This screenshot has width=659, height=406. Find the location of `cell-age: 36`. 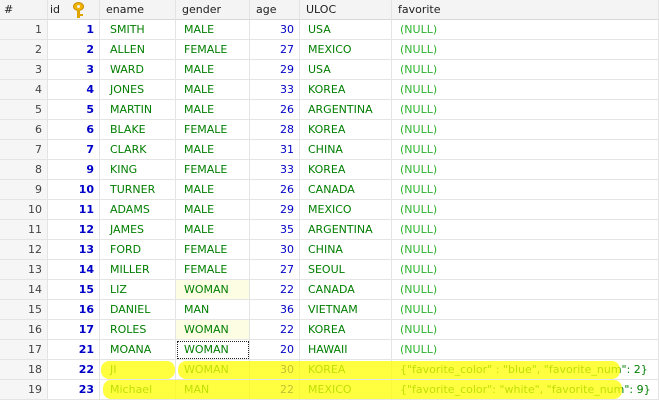

cell-age: 36 is located at coordinates (275, 310).